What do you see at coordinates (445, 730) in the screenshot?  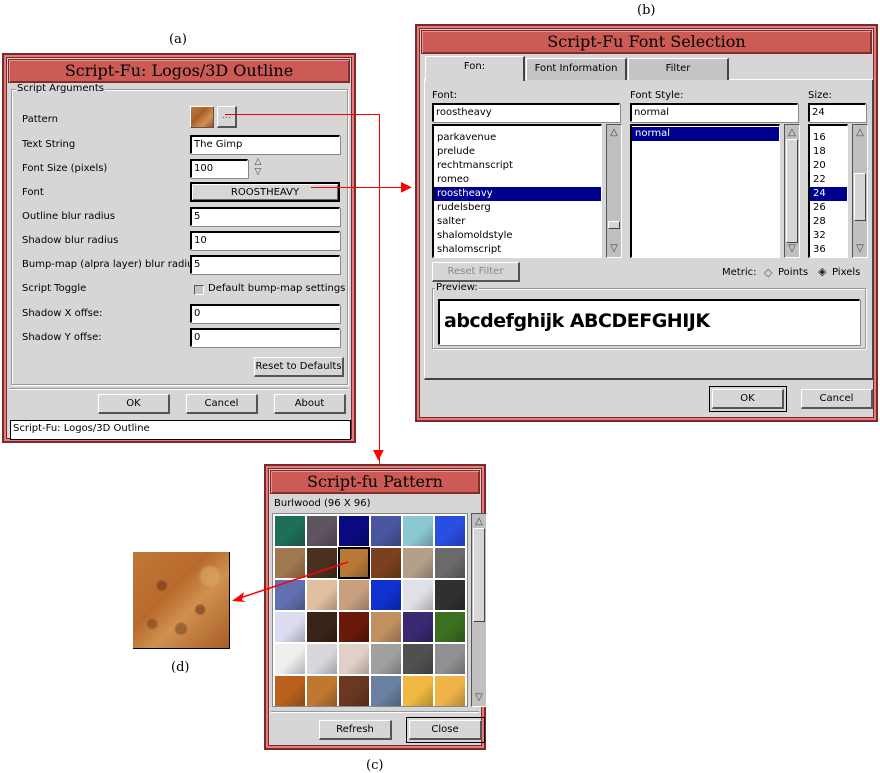 I see `close-button: Close` at bounding box center [445, 730].